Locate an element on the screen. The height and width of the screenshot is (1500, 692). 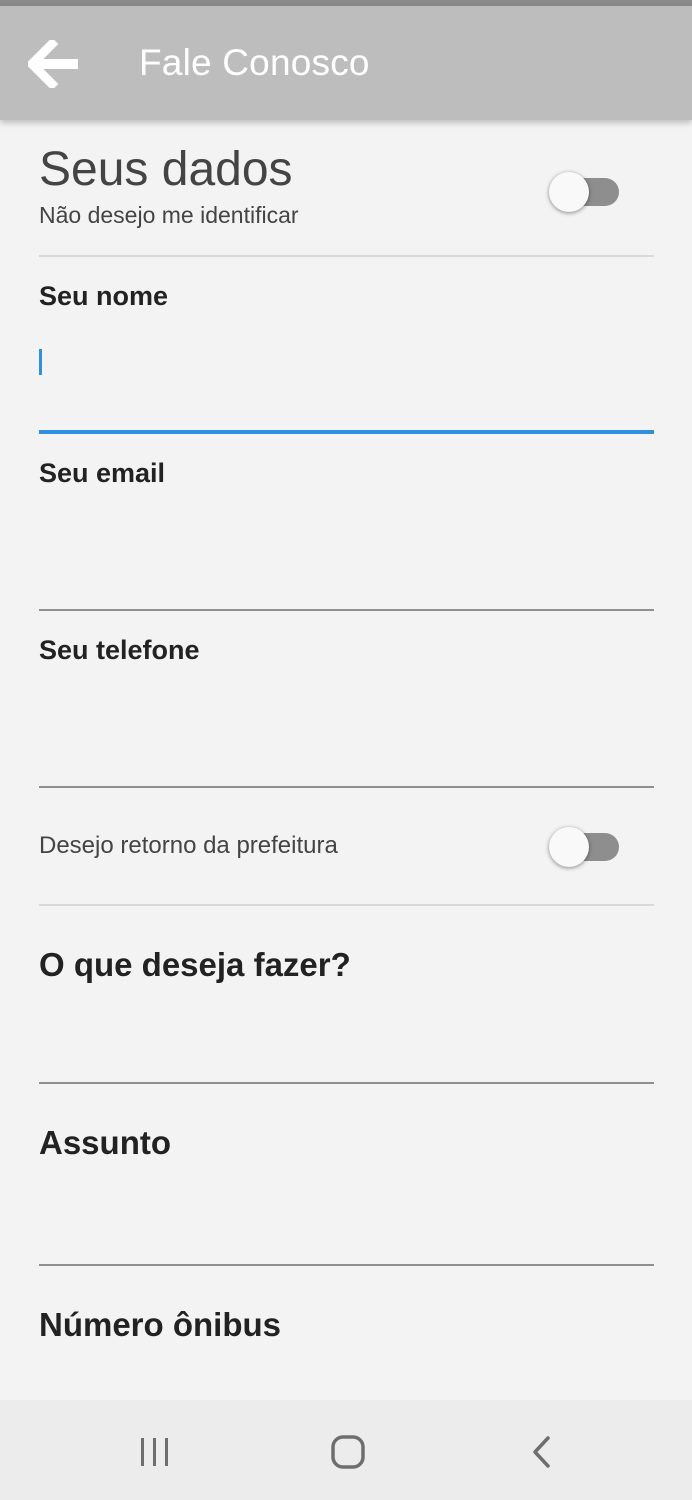
bus-number-select: Número ônibus is located at coordinates (346, 1341).